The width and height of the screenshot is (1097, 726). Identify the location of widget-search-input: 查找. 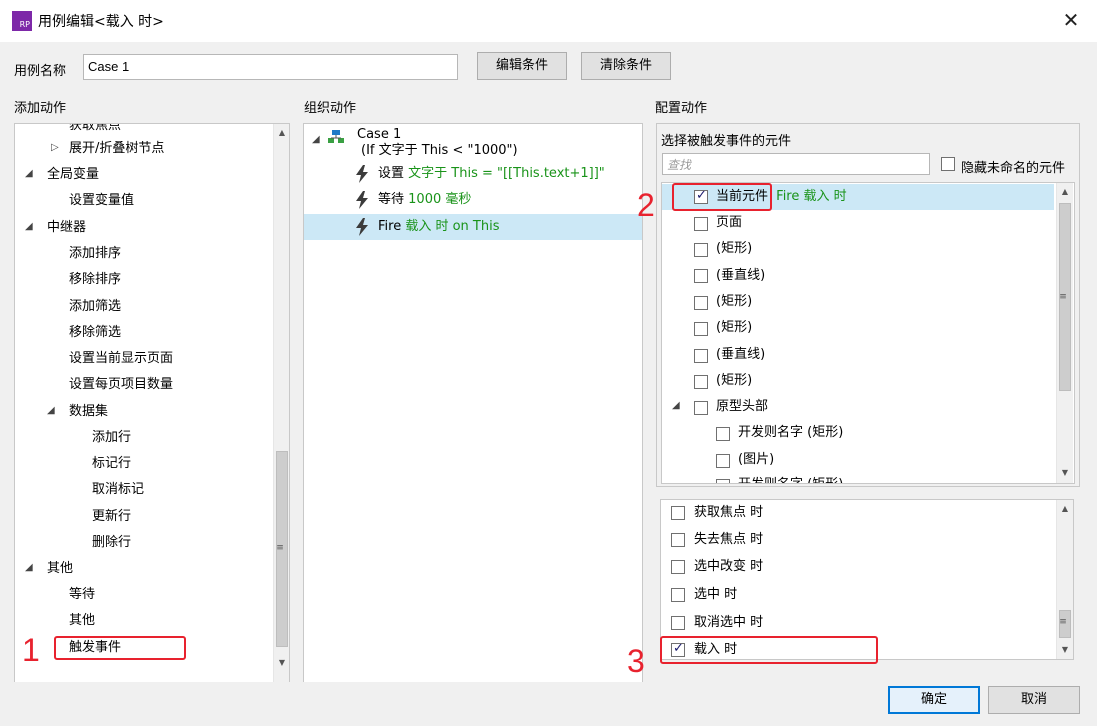
(796, 164).